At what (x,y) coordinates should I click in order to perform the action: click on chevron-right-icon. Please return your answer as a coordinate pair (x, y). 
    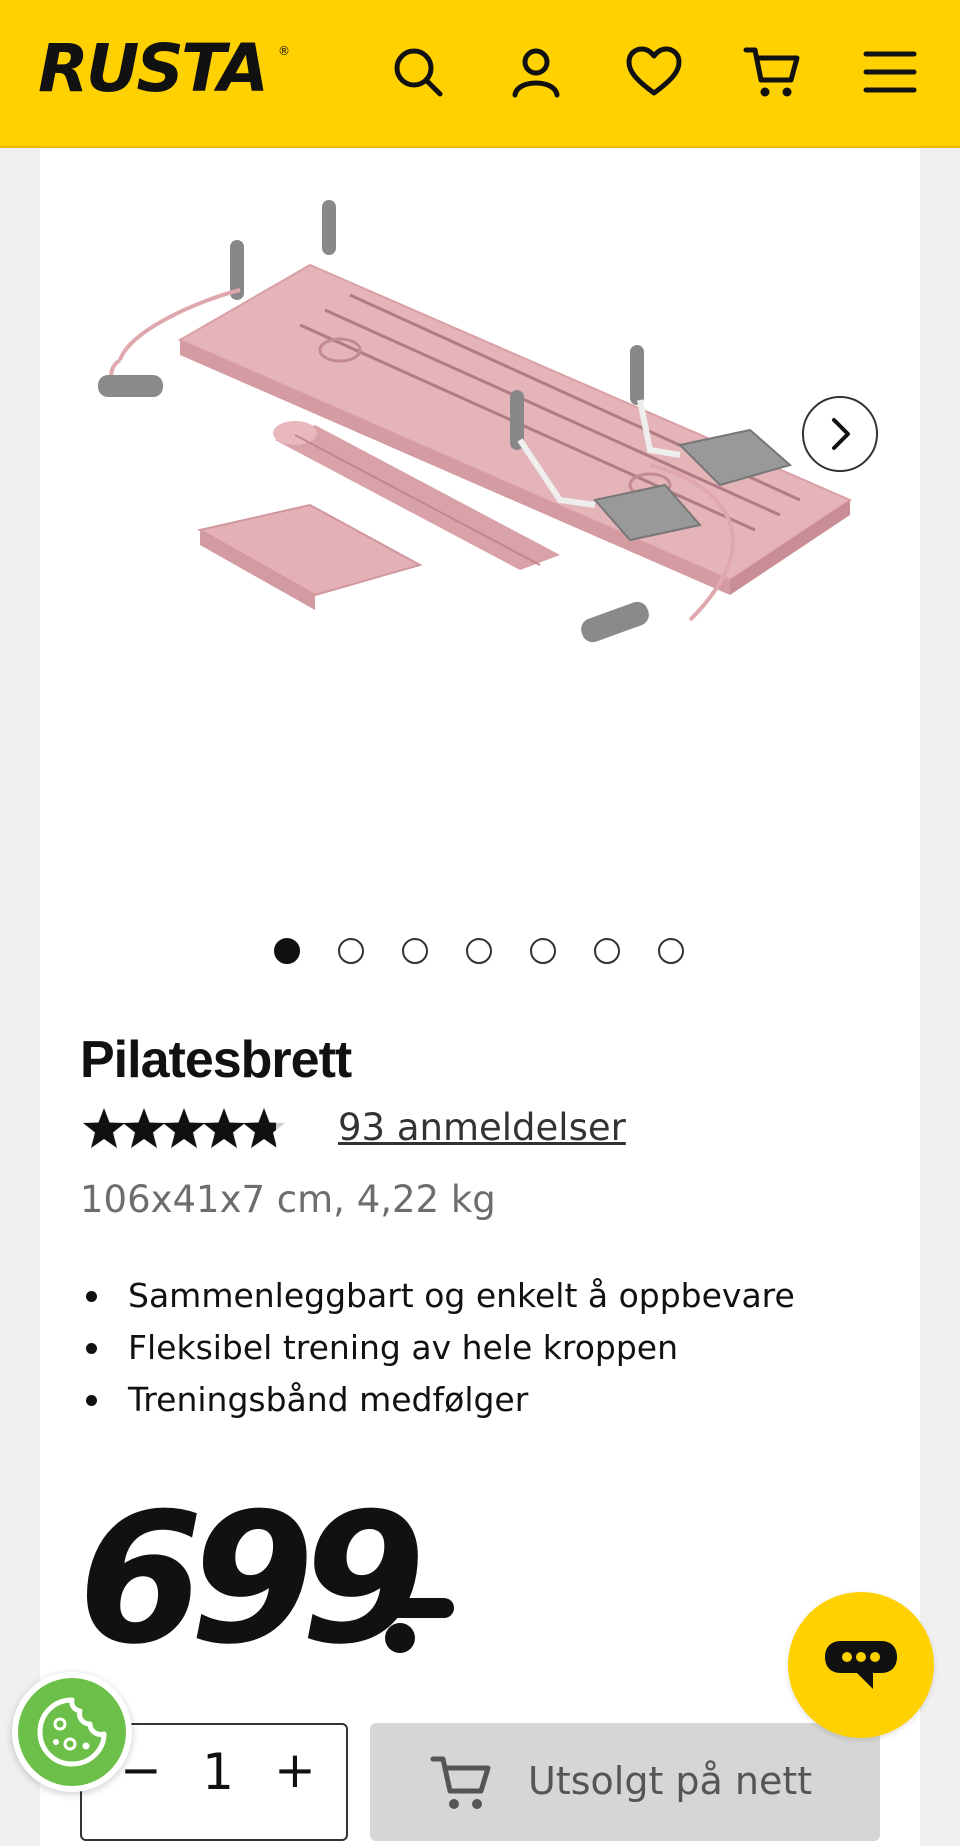
    Looking at the image, I should click on (841, 434).